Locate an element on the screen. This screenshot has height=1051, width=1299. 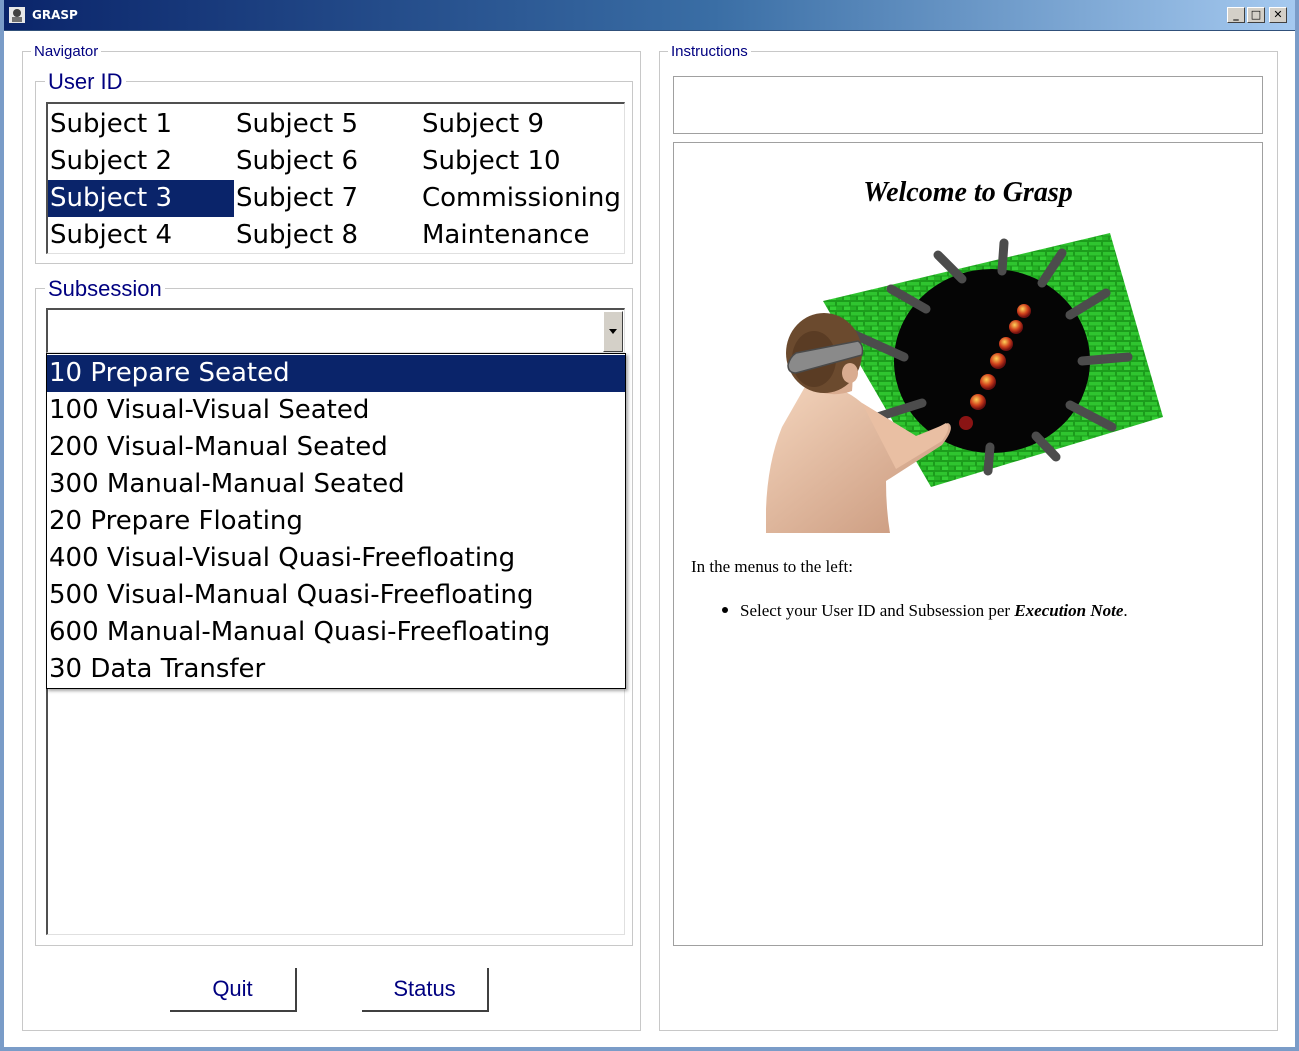
subsession-option: 200 Visual-Manual Seated is located at coordinates (336, 447).